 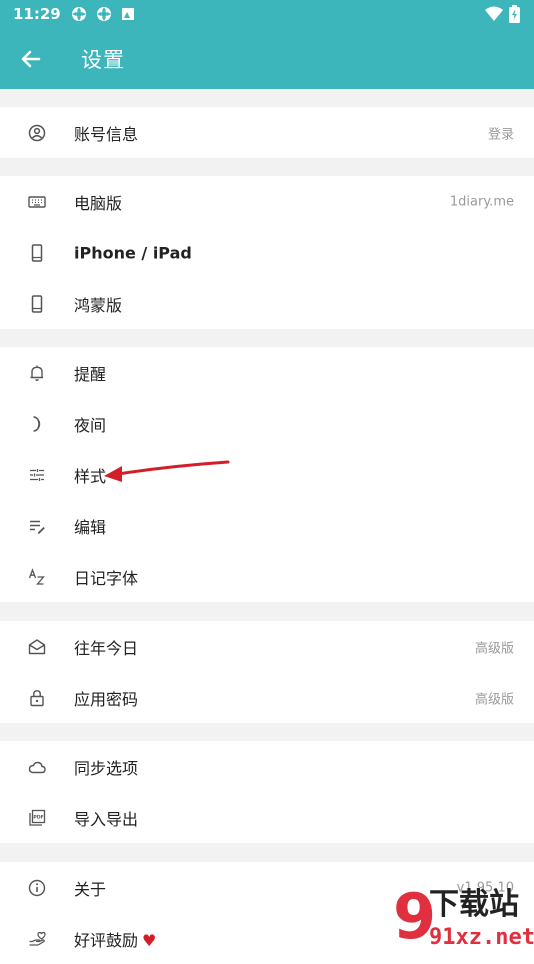 What do you see at coordinates (474, 904) in the screenshot?
I see `watermark-title: 下载站` at bounding box center [474, 904].